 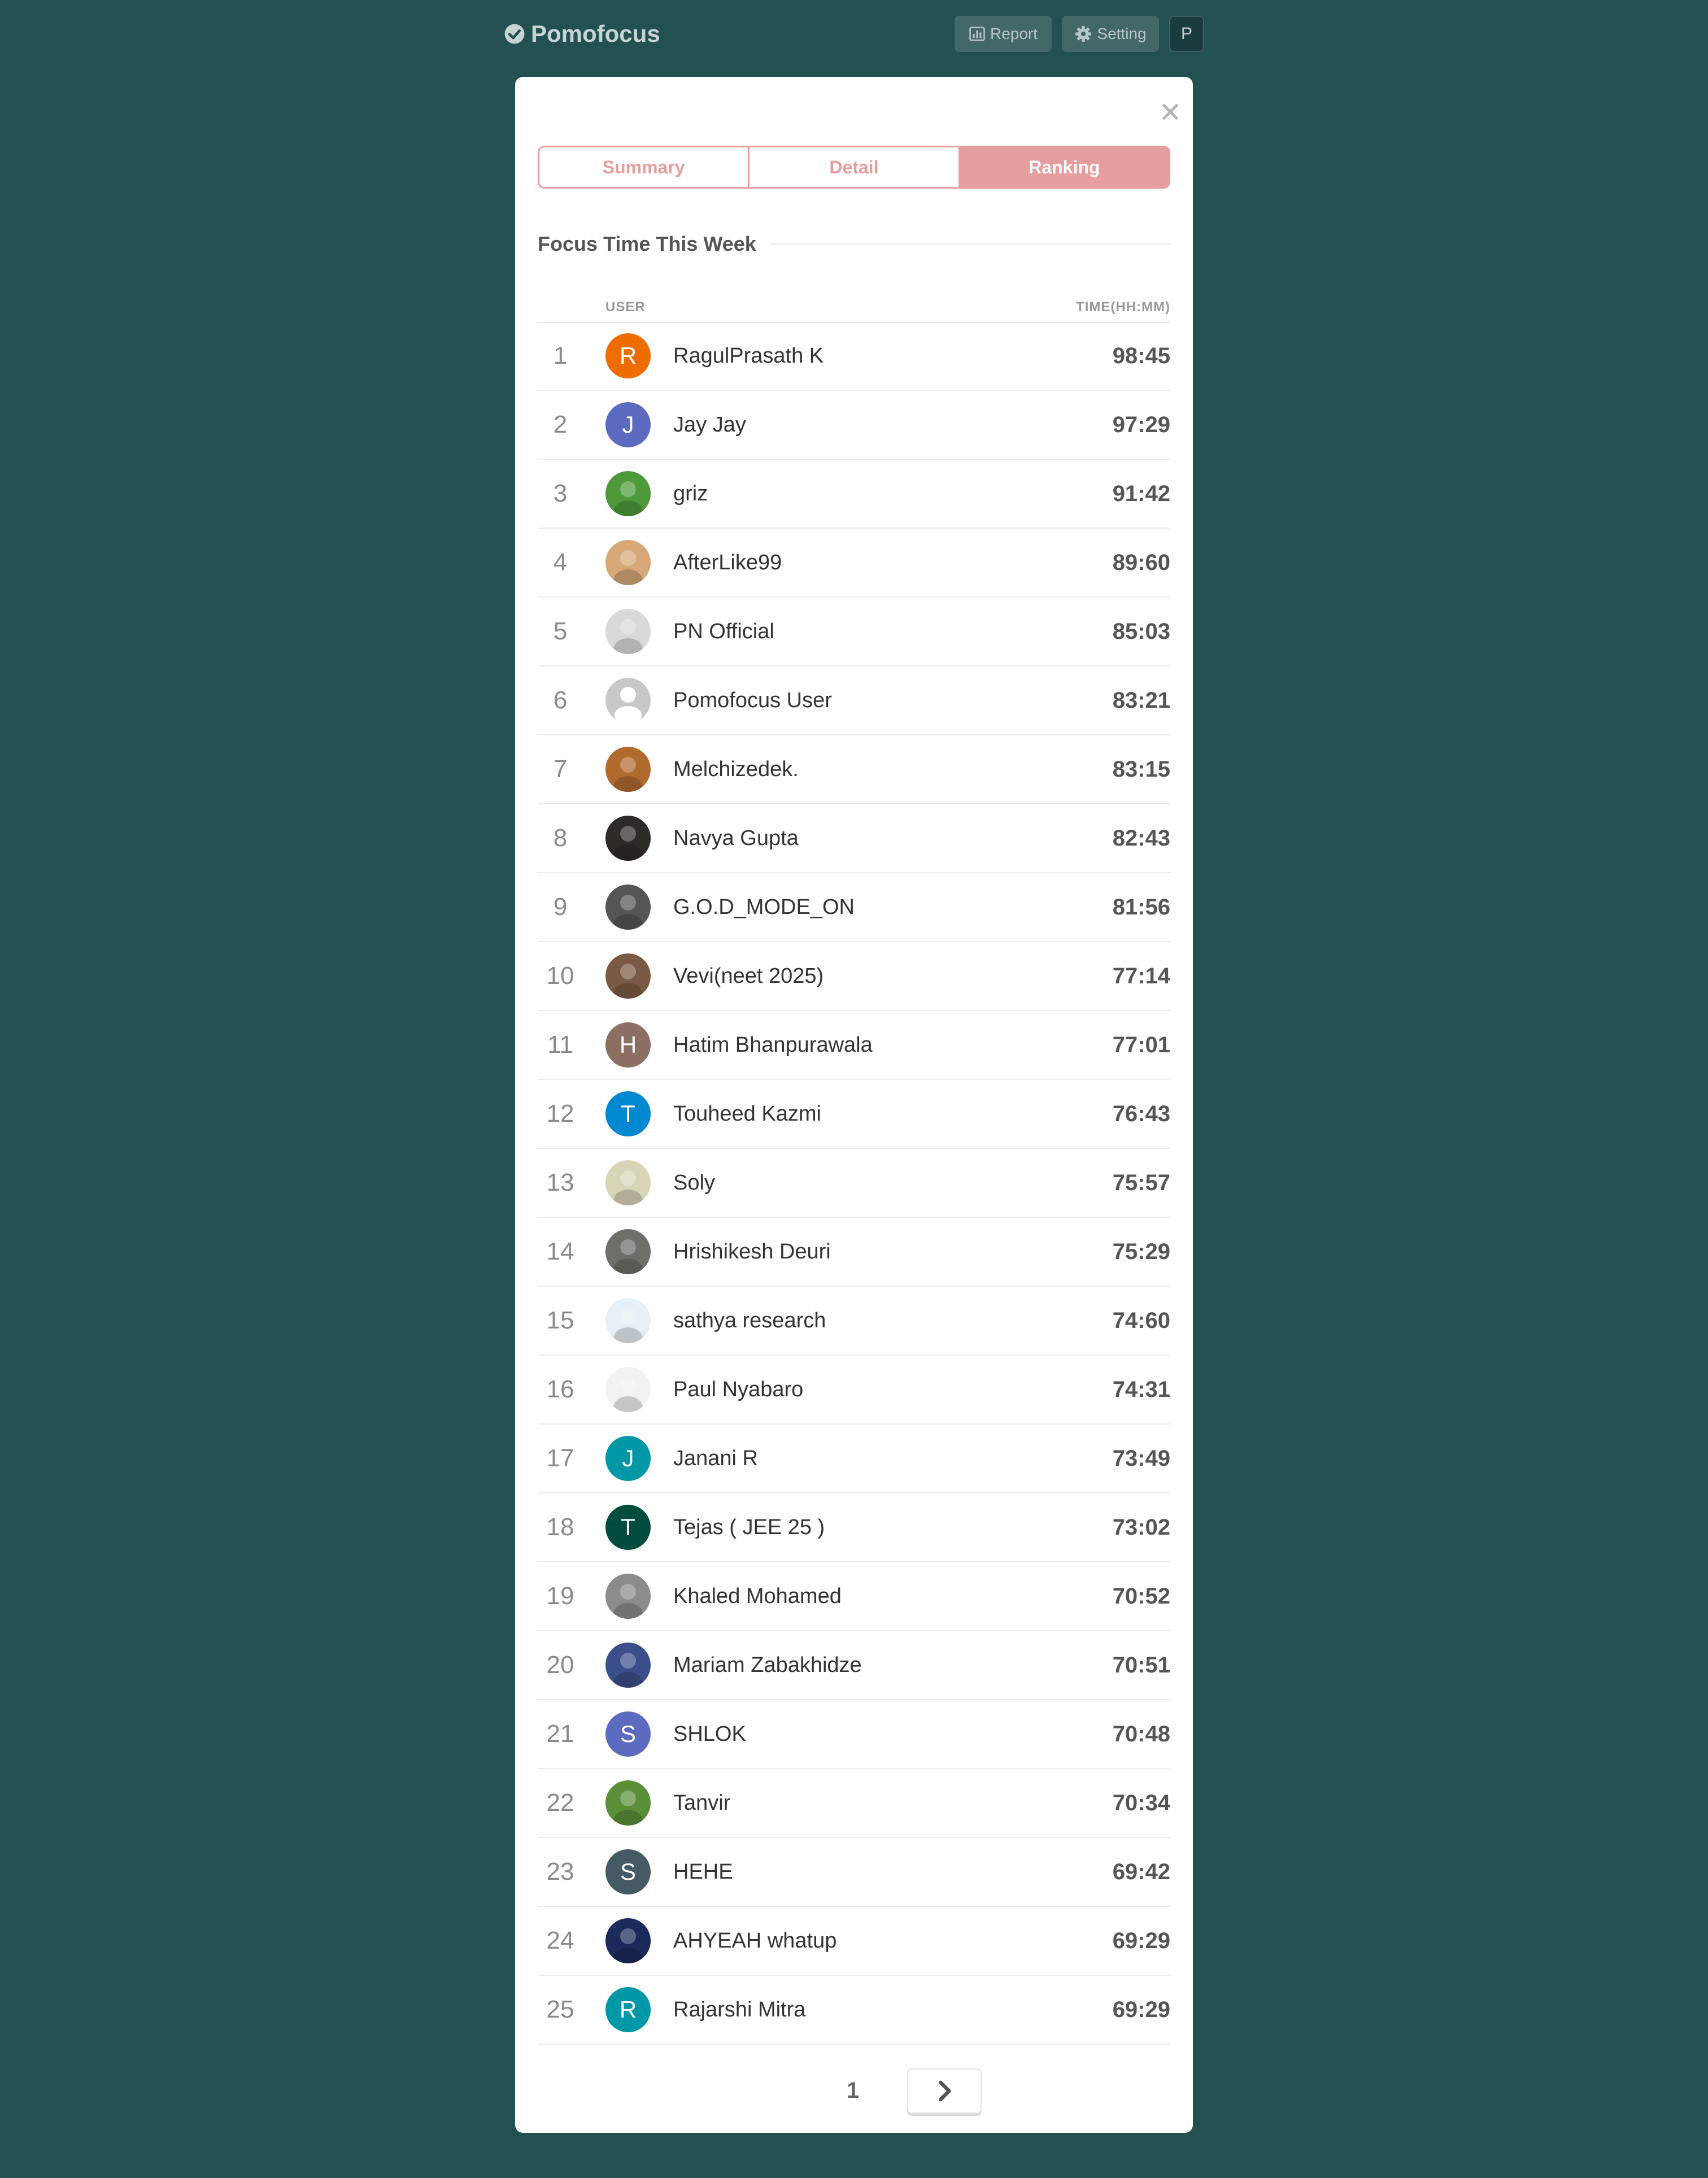 What do you see at coordinates (855, 167) in the screenshot?
I see `tab-detail: Detail` at bounding box center [855, 167].